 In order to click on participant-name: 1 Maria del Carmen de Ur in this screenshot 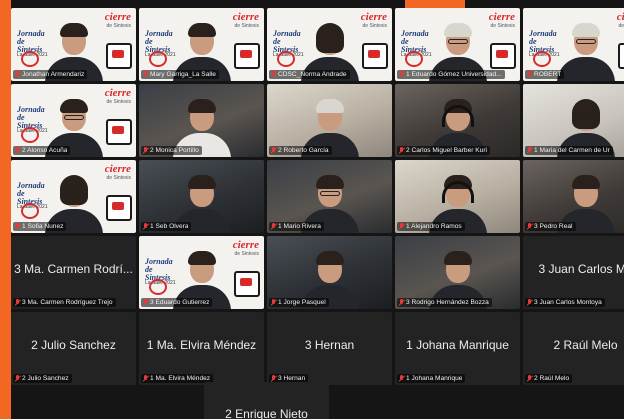, I will do `click(572, 150)`.